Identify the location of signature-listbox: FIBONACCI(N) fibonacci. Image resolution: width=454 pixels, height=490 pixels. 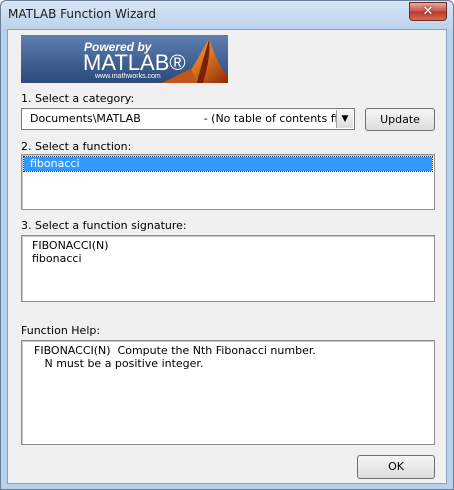
(228, 268).